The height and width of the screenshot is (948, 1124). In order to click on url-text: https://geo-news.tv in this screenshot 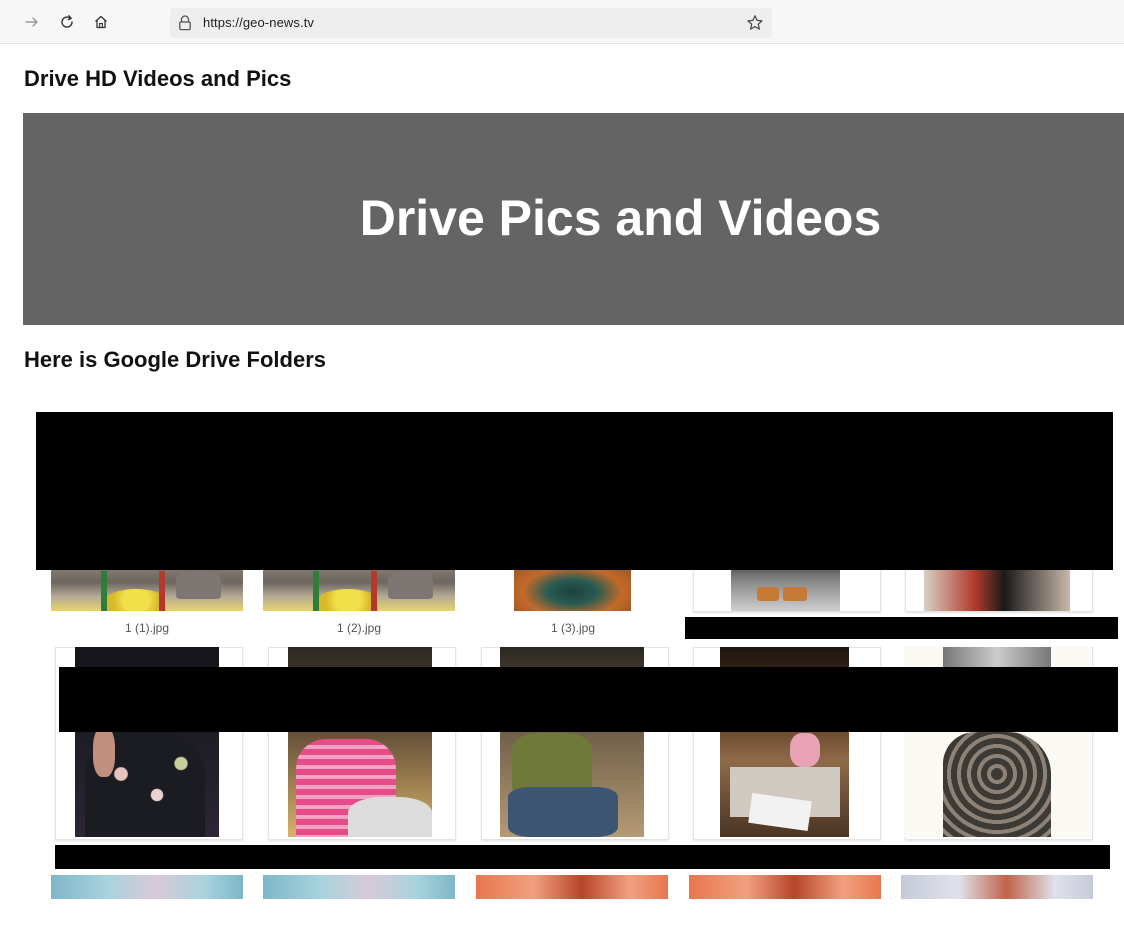, I will do `click(259, 22)`.